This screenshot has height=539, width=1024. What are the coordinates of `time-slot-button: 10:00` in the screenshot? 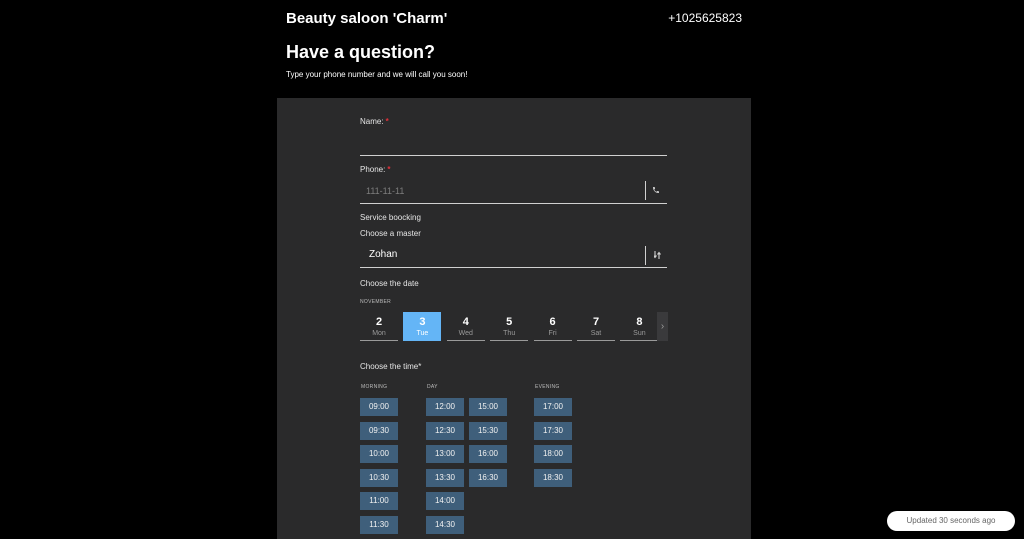 It's located at (379, 454).